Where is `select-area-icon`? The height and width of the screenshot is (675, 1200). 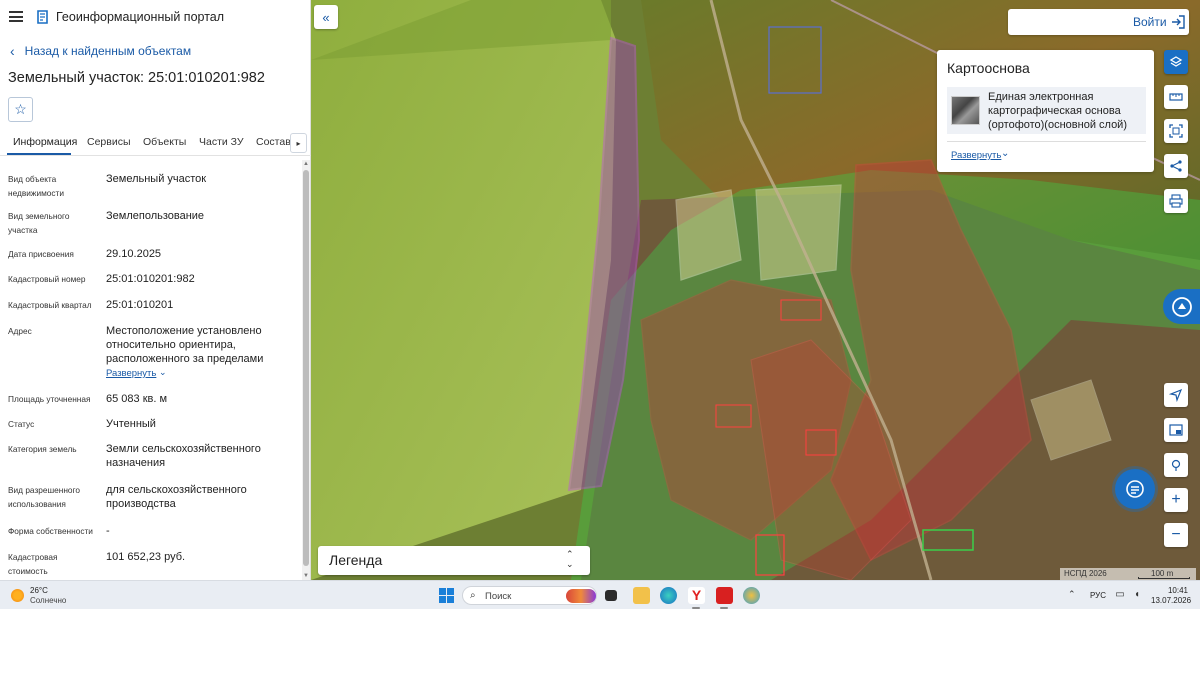 select-area-icon is located at coordinates (1176, 131).